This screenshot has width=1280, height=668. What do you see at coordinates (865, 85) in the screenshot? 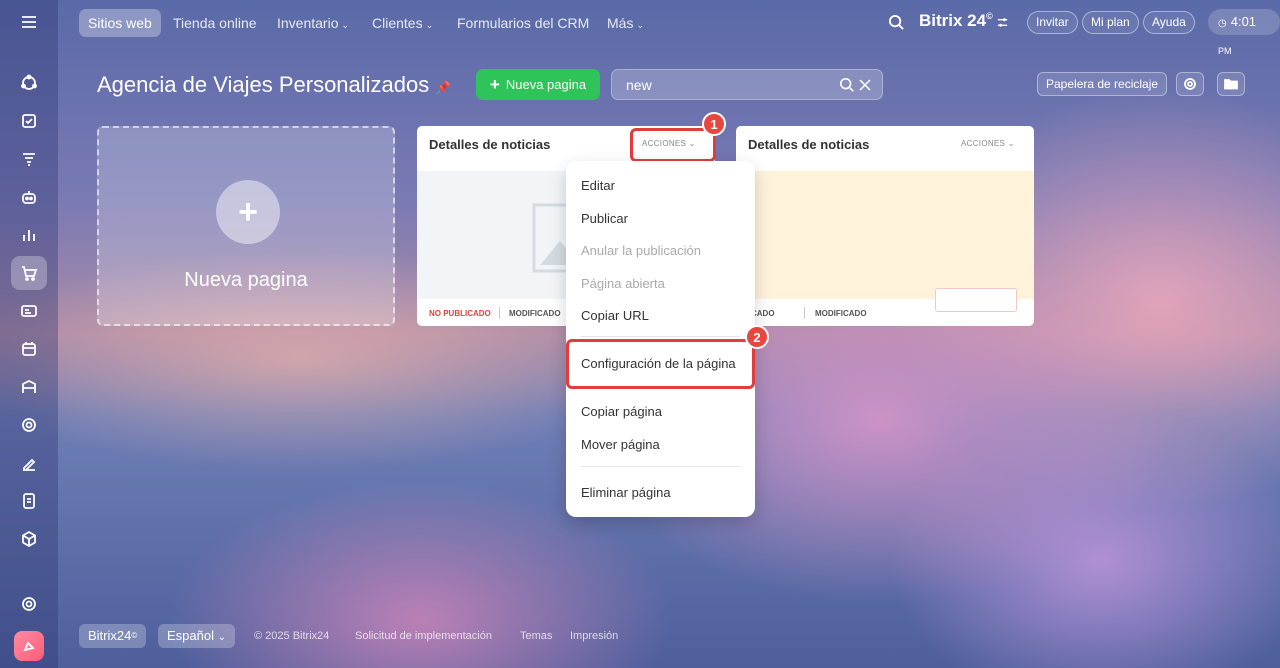
I see `clear-icon` at bounding box center [865, 85].